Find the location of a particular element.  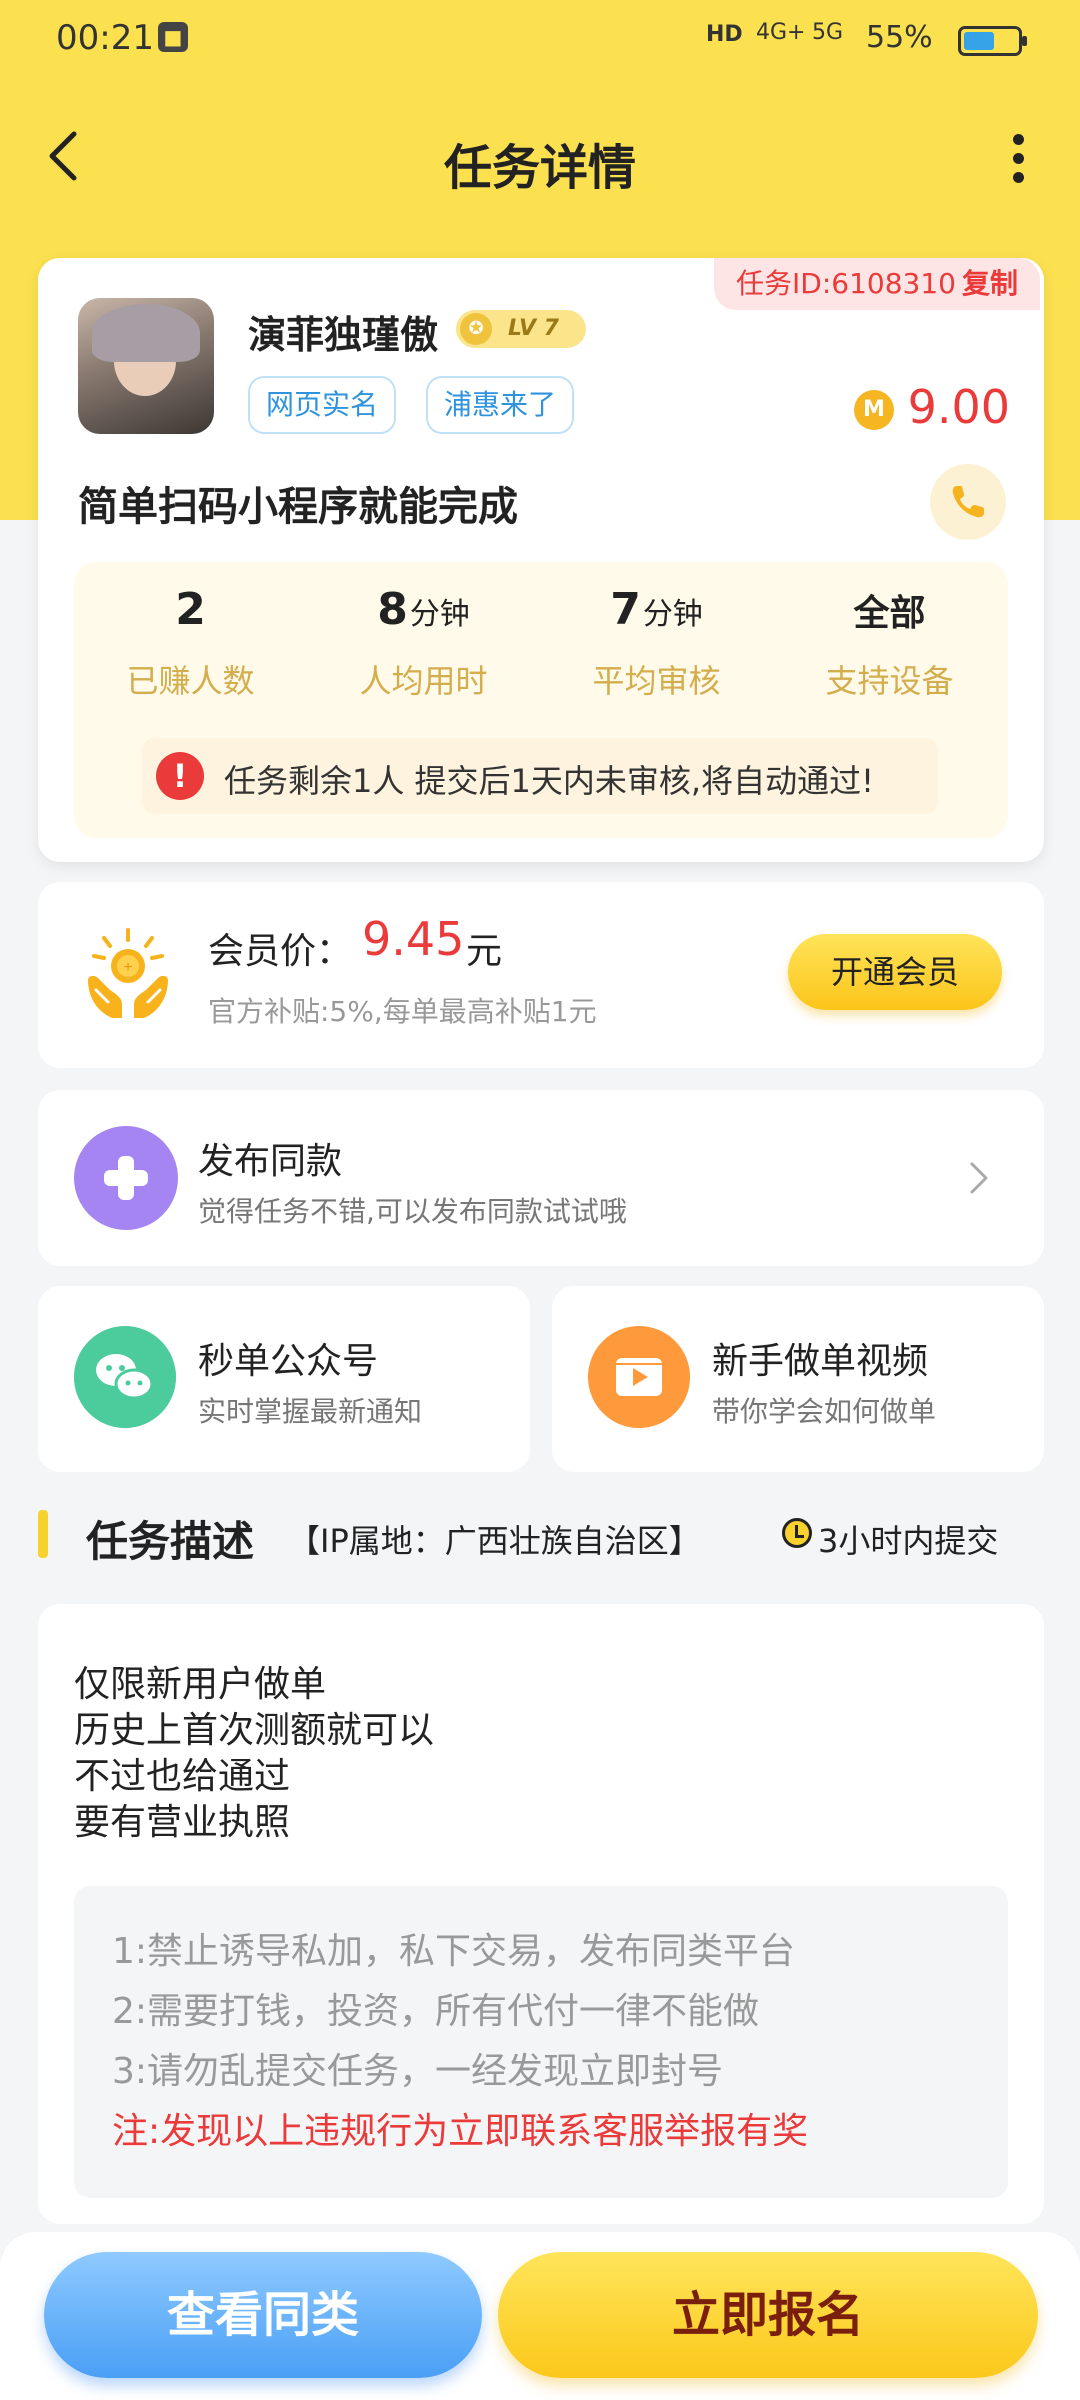

app-notification-icon: ■ is located at coordinates (173, 37).